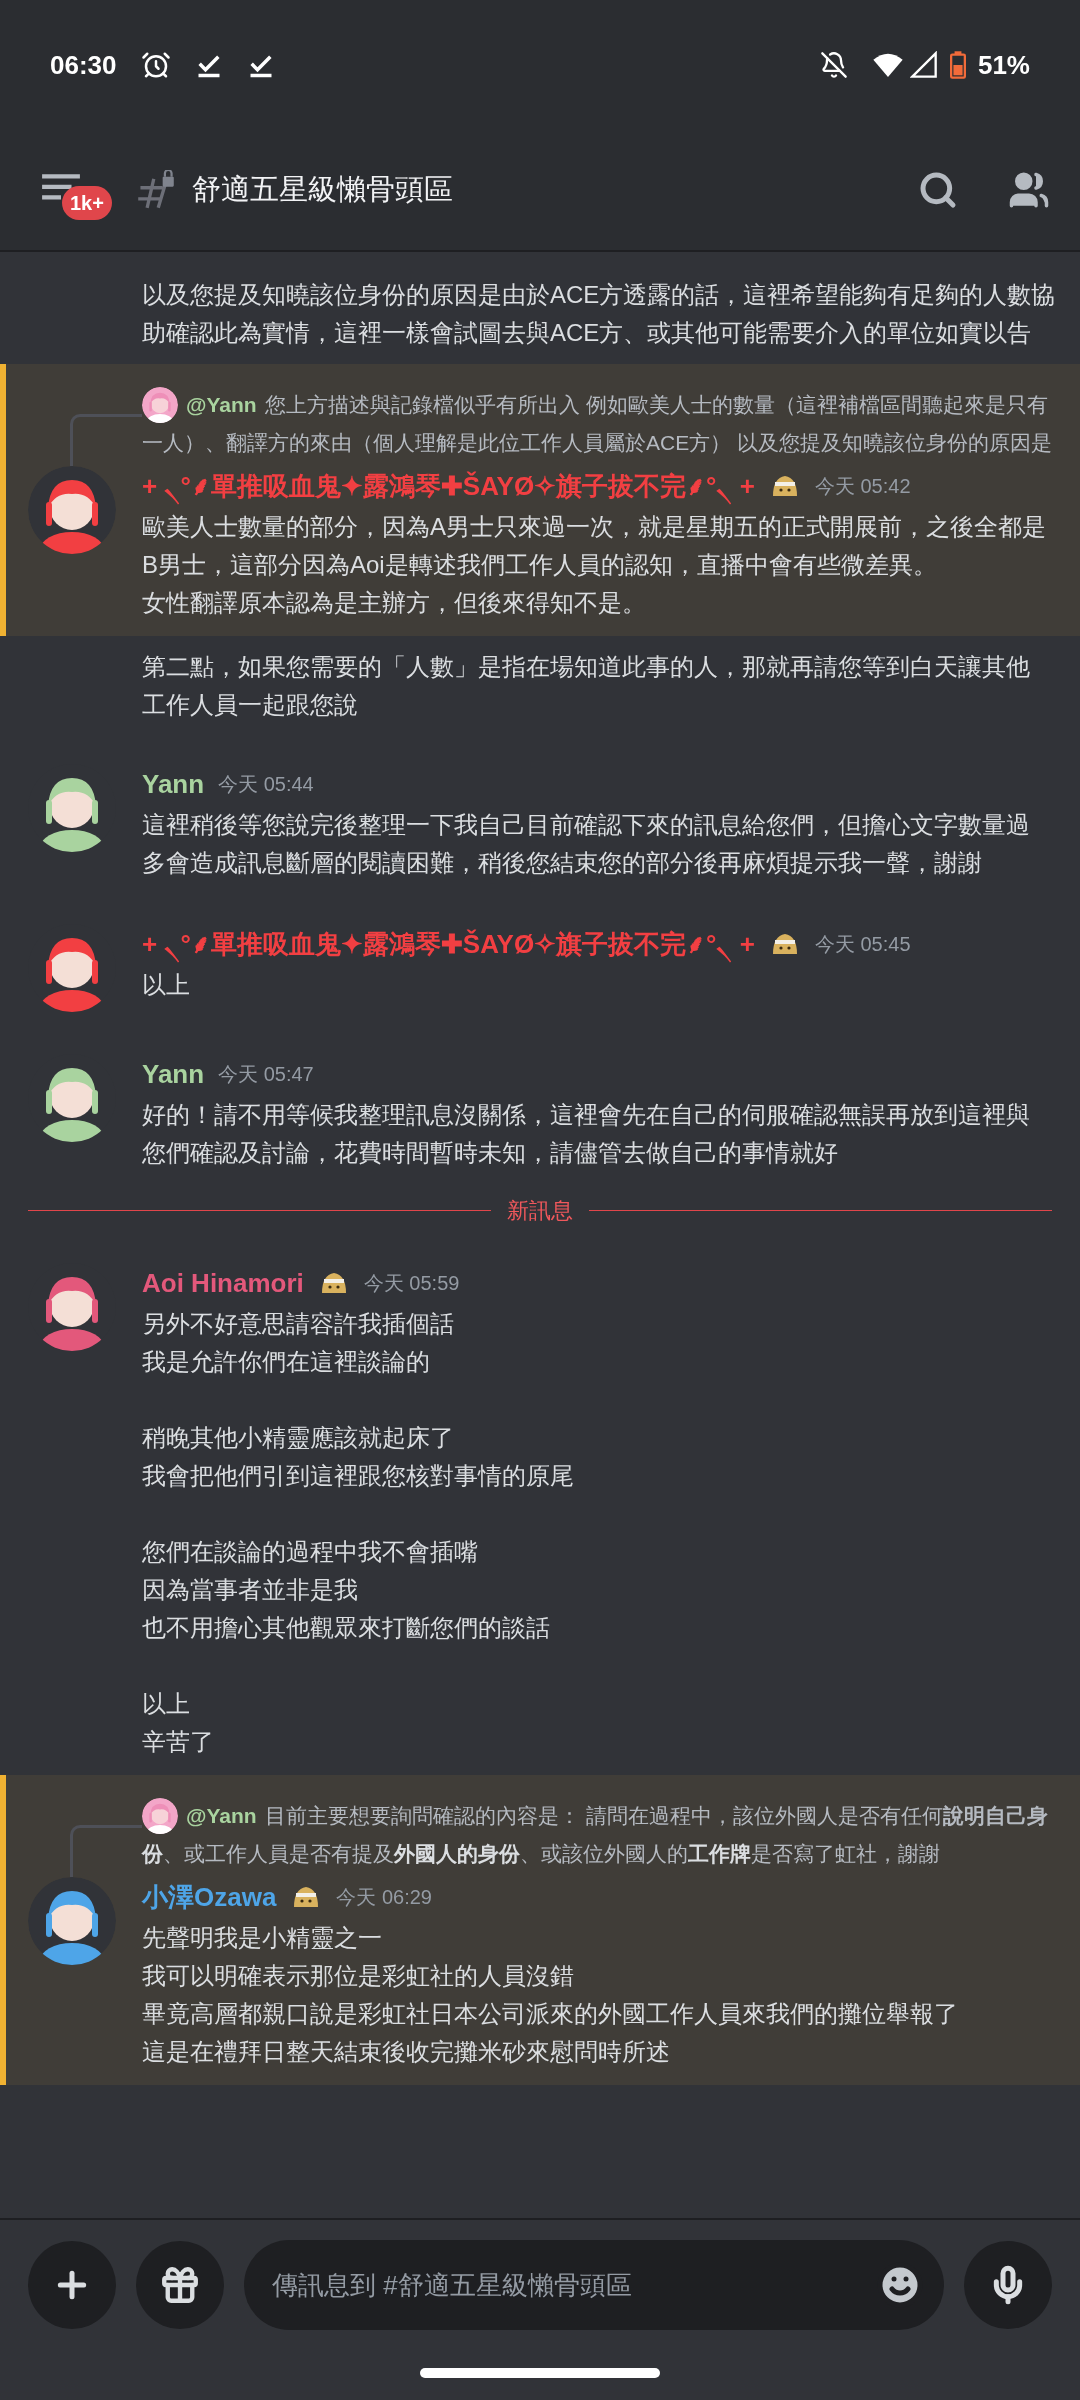 This screenshot has height=2400, width=1080. I want to click on timestamp: 今天 05:47, so click(266, 1074).